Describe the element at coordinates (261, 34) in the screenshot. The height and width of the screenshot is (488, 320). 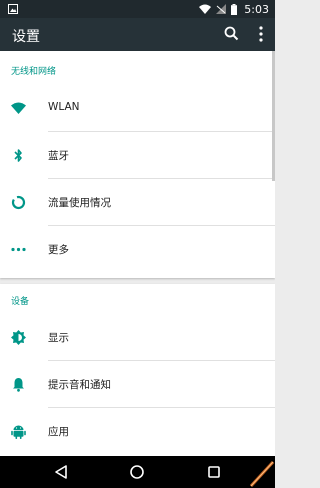
I see `more-vert-icon` at that location.